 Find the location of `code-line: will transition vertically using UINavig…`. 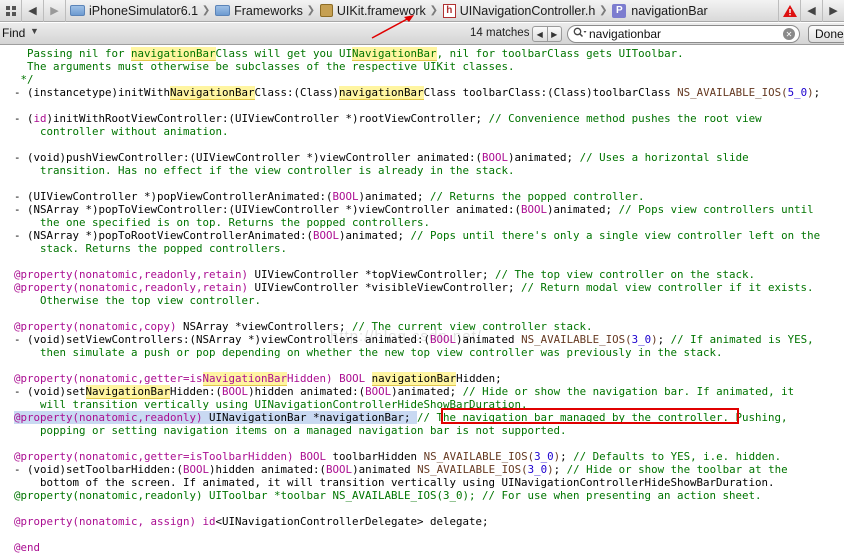

code-line: will transition vertically using UINavig… is located at coordinates (271, 404).